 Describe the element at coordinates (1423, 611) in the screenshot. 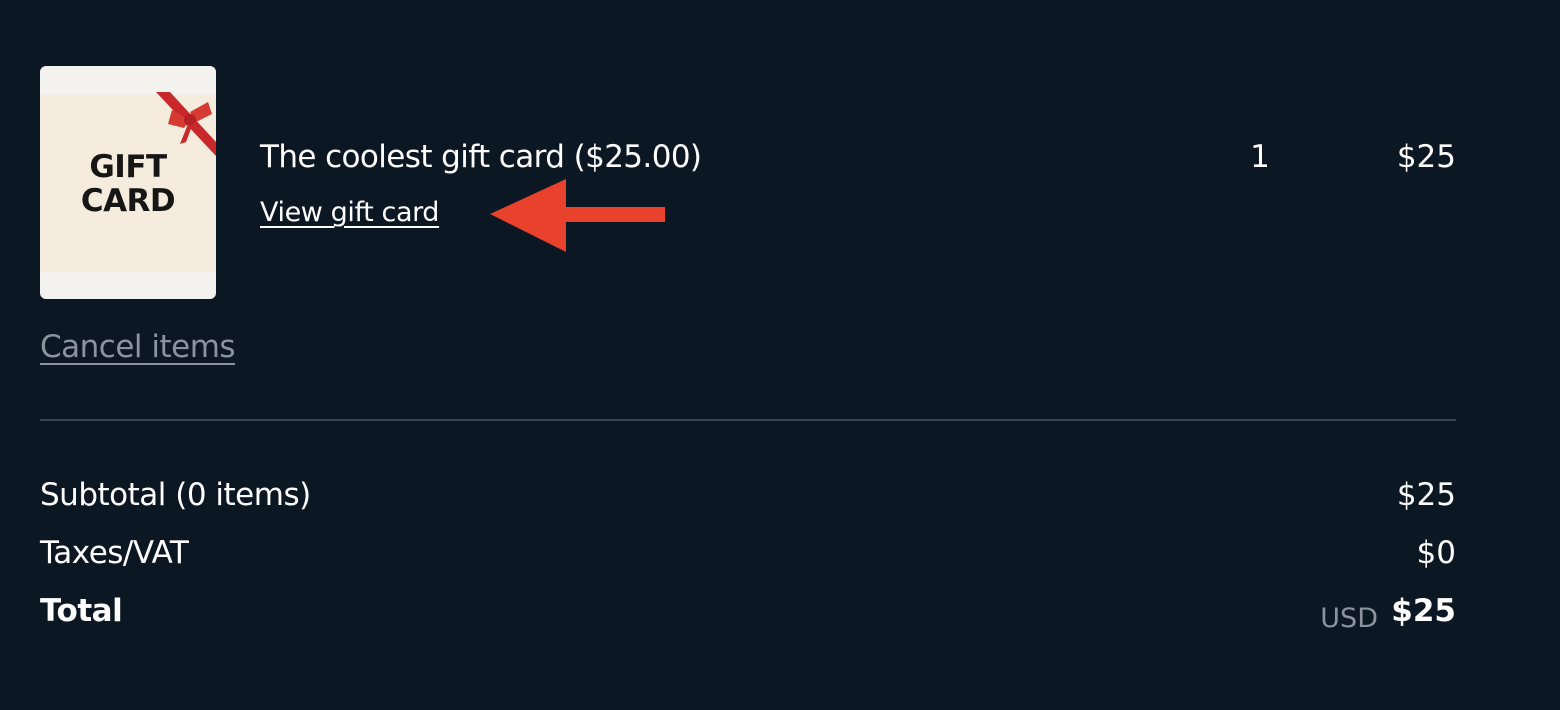

I see `total-value: $25` at that location.